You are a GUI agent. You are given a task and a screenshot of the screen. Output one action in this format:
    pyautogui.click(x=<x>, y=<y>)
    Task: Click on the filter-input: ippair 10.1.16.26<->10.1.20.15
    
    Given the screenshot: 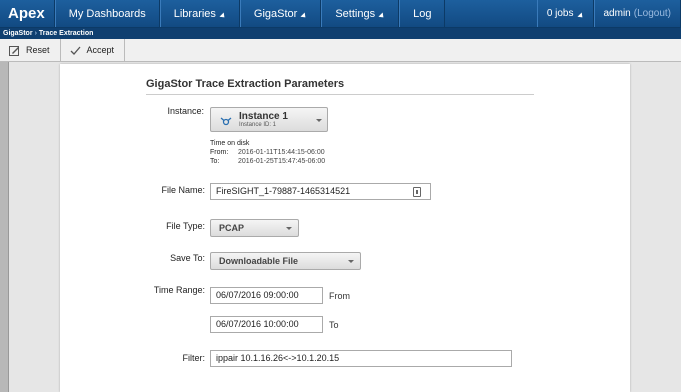 What is the action you would take?
    pyautogui.click(x=361, y=358)
    